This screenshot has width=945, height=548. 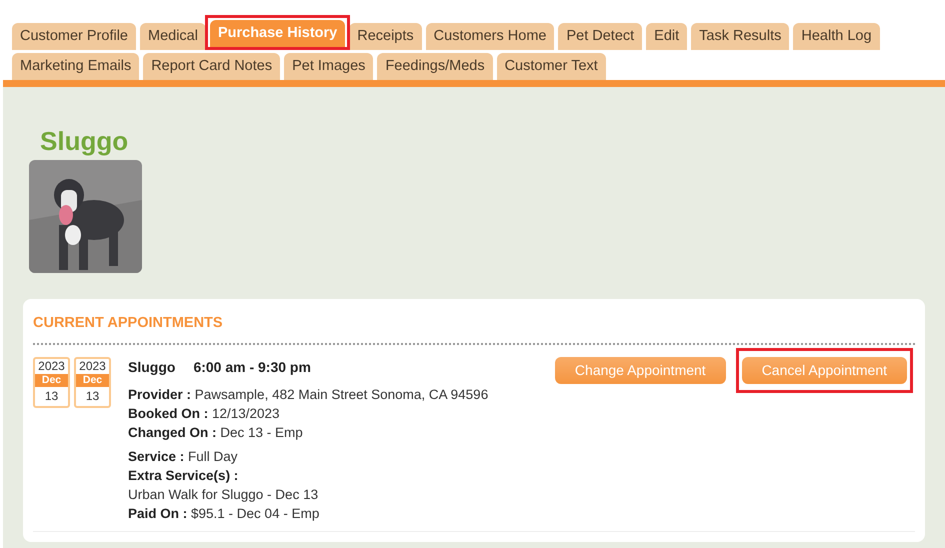 I want to click on section-heading: CURRENT APPOINTMENTS, so click(x=474, y=329).